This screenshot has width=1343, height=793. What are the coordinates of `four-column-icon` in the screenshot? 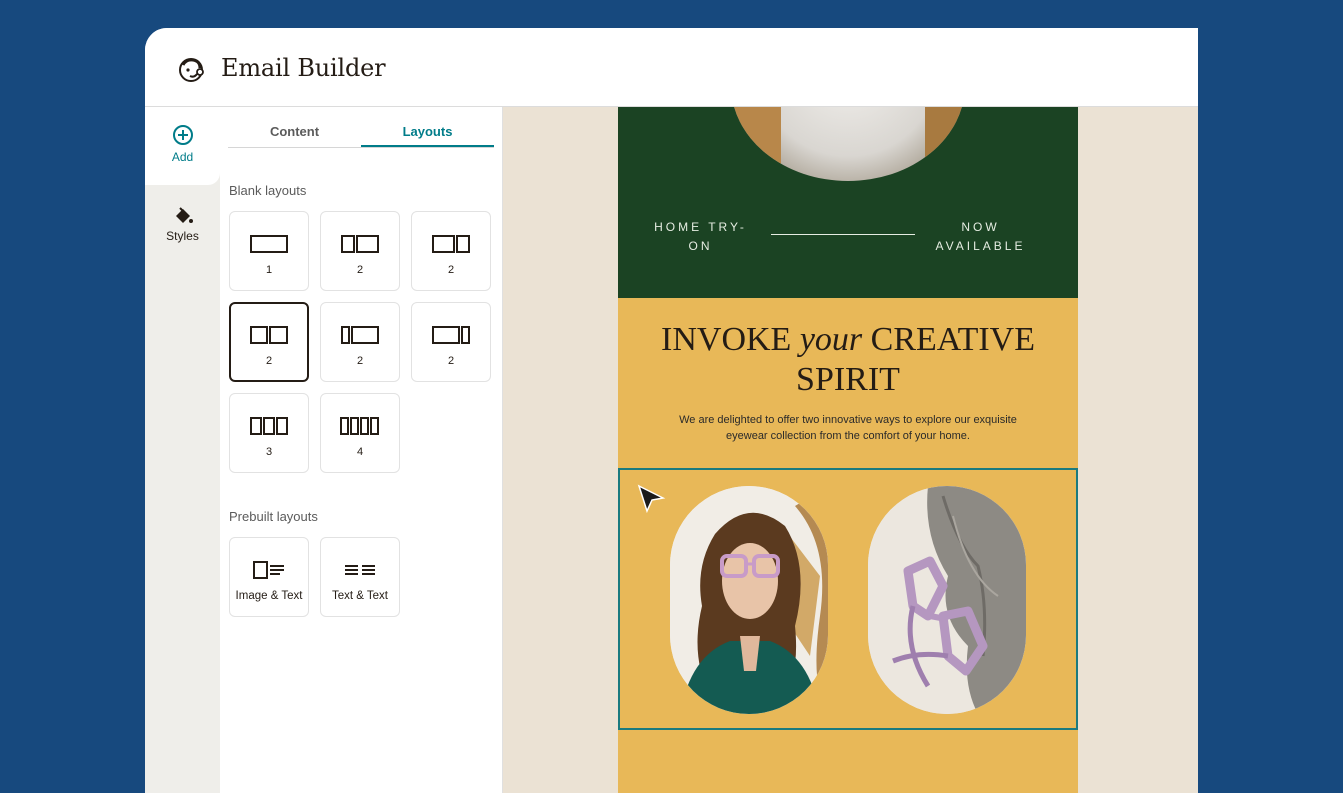 It's located at (359, 426).